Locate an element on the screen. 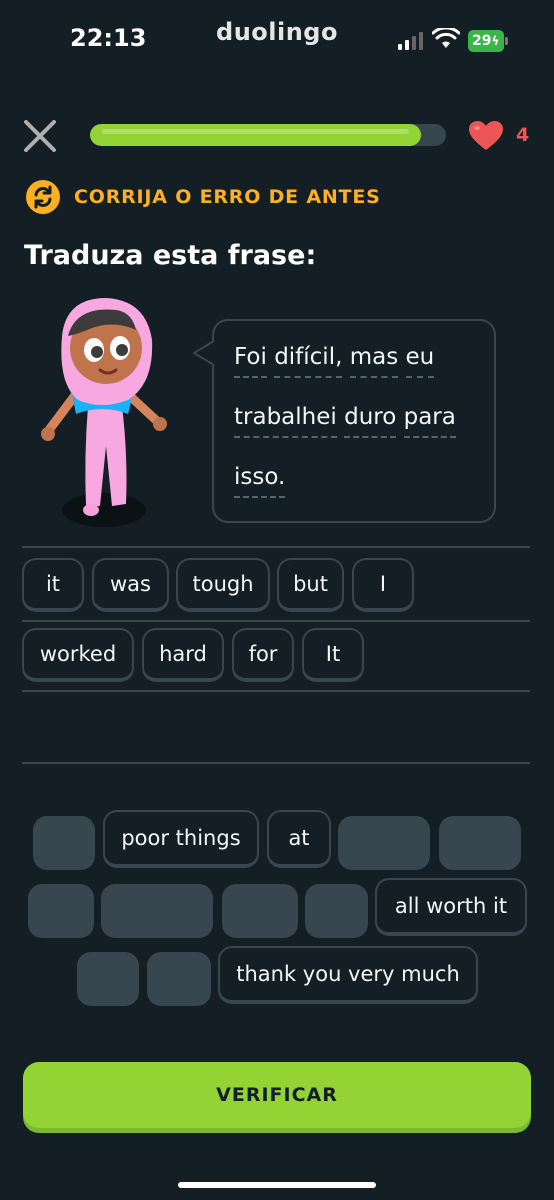 This screenshot has width=554, height=1200. progress-shine is located at coordinates (256, 131).